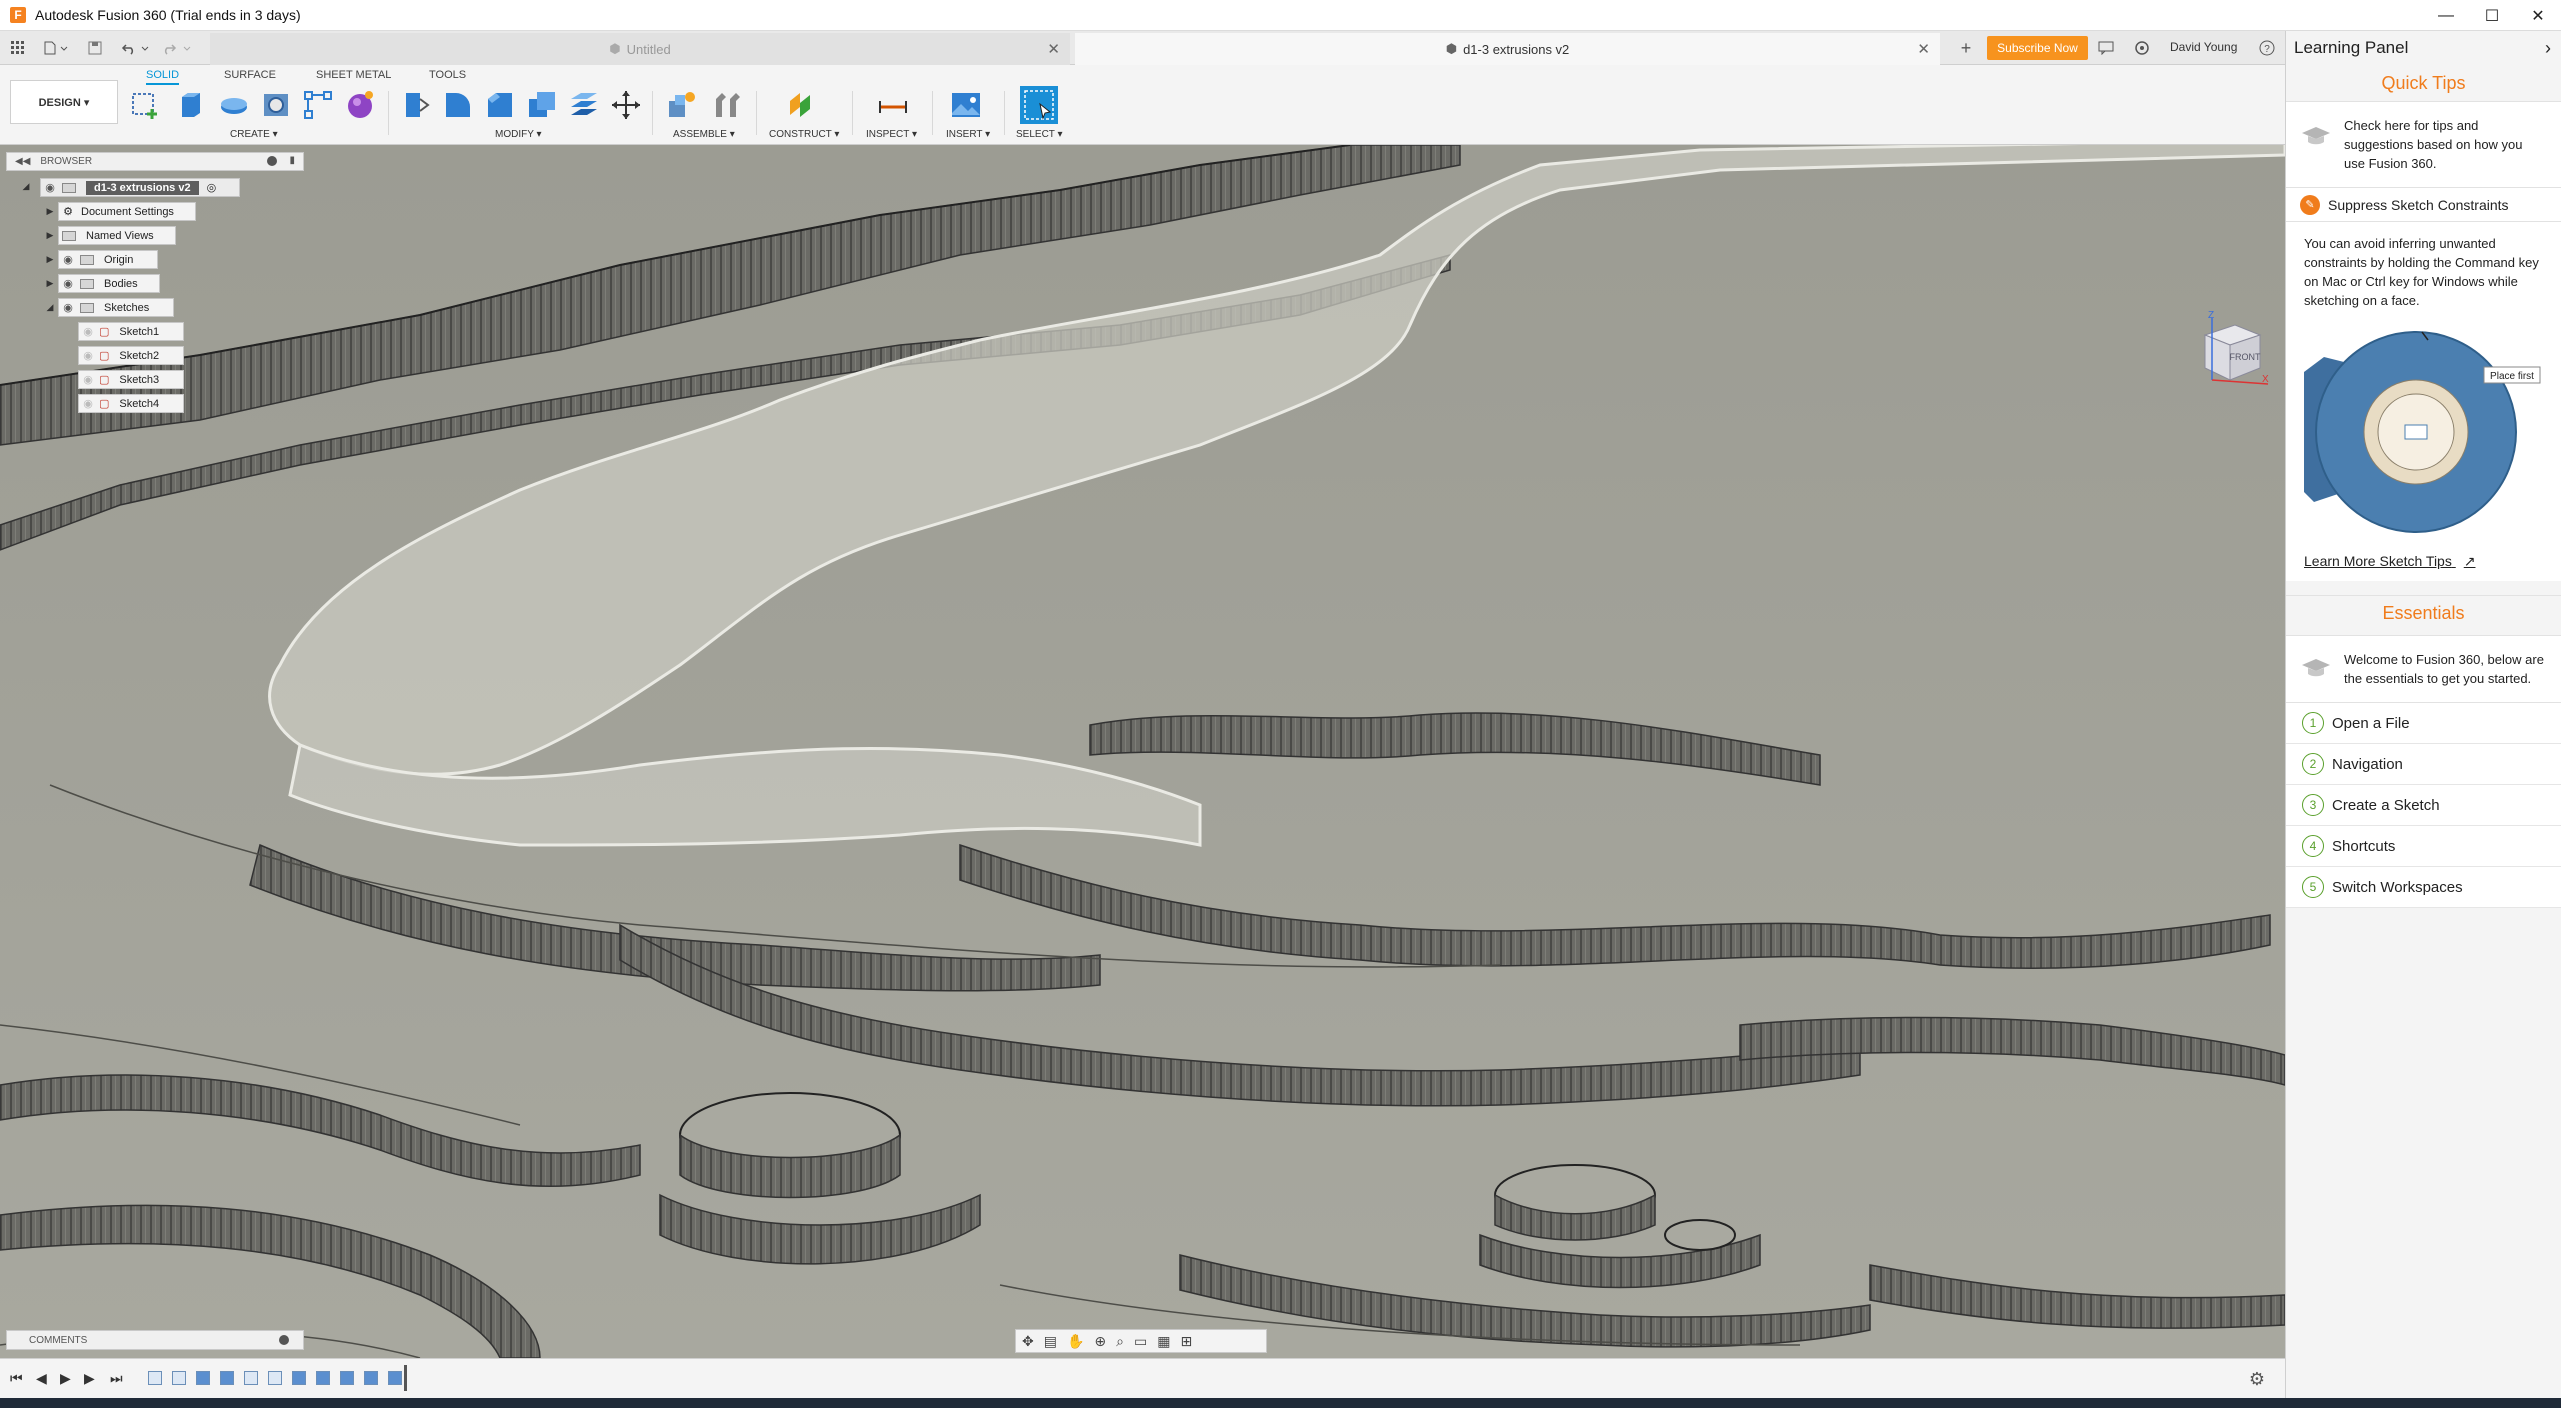  What do you see at coordinates (1923, 49) in the screenshot?
I see `close-tab-active-icon: ✕` at bounding box center [1923, 49].